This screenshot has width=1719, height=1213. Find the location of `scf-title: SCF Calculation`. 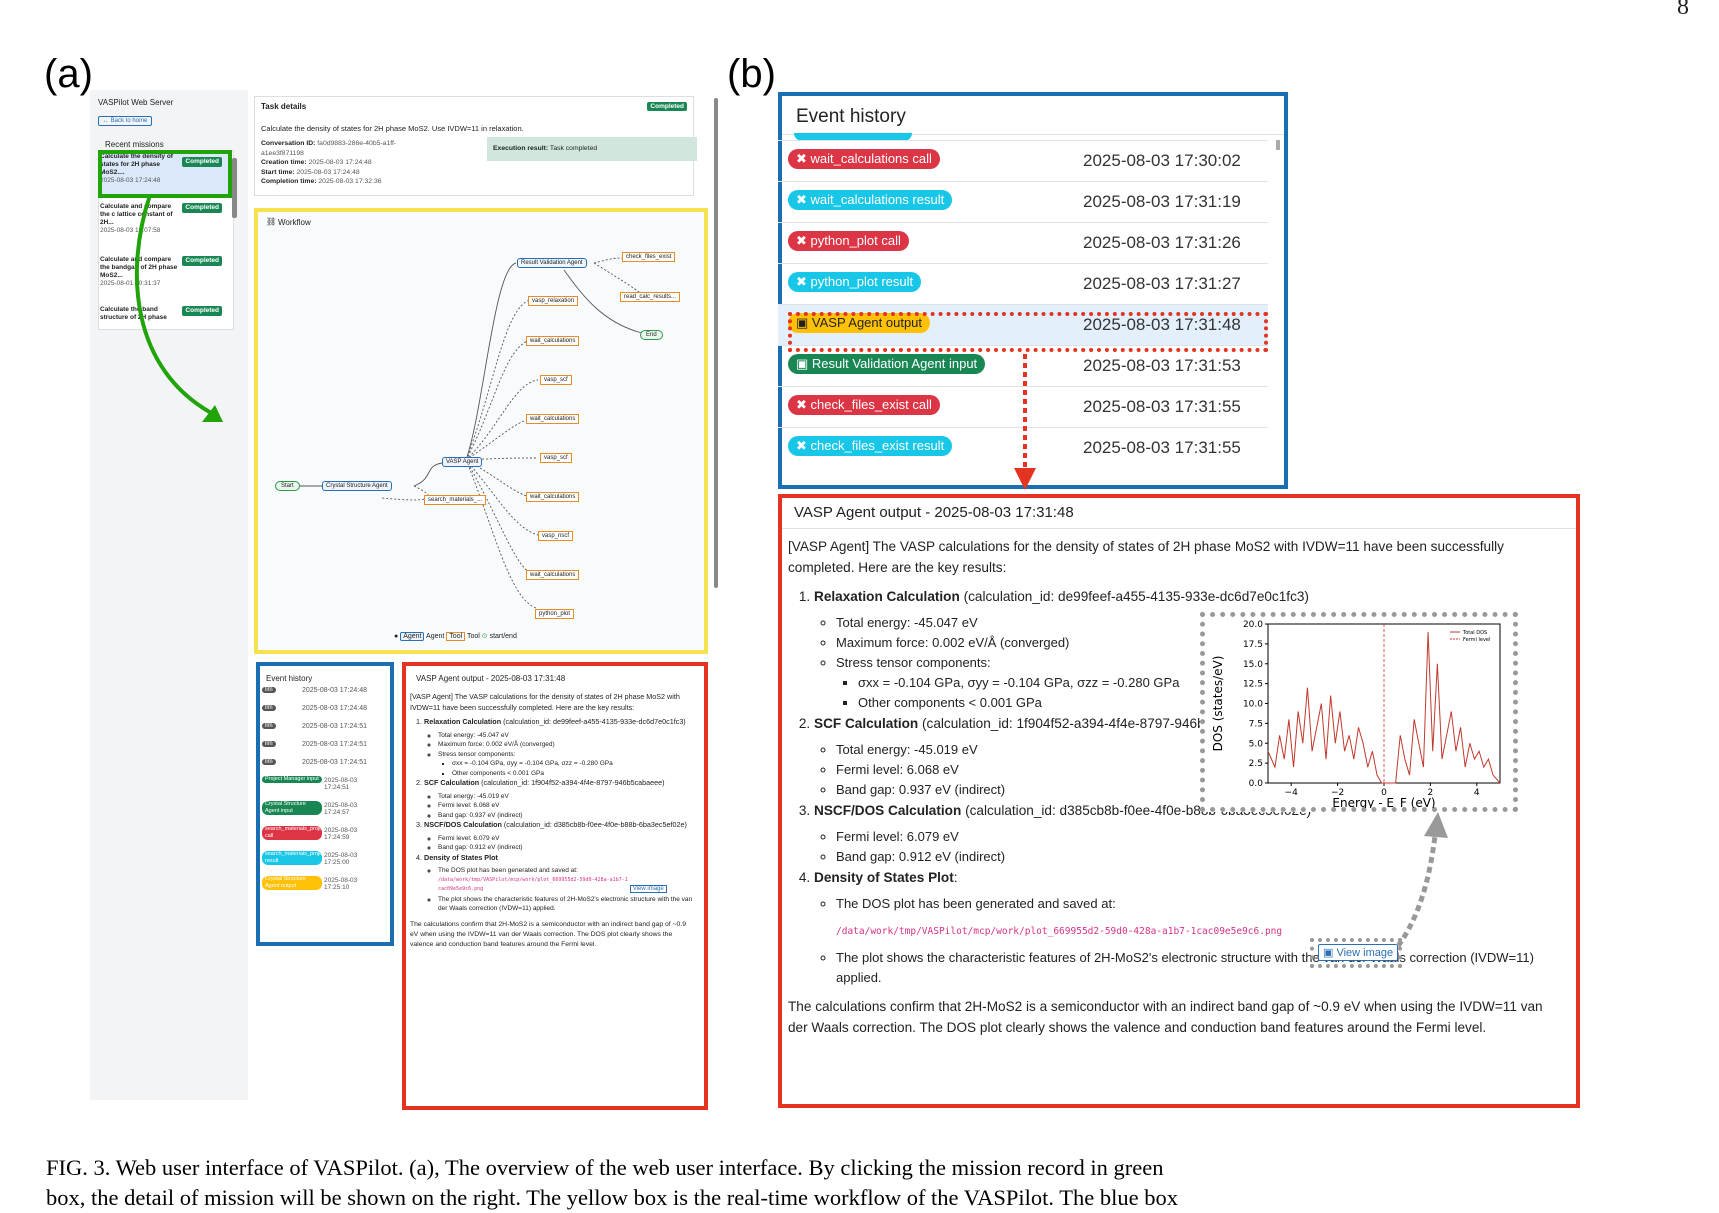

scf-title: SCF Calculation is located at coordinates (866, 723).